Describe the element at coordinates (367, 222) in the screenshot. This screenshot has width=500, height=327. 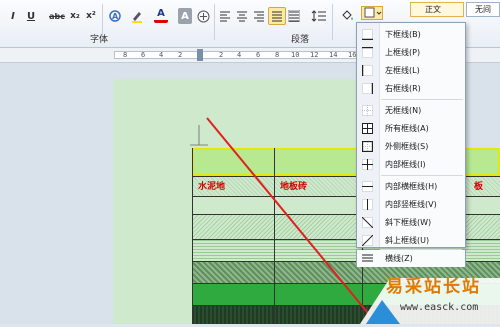
I see `diagonal-down-border-icon` at that location.